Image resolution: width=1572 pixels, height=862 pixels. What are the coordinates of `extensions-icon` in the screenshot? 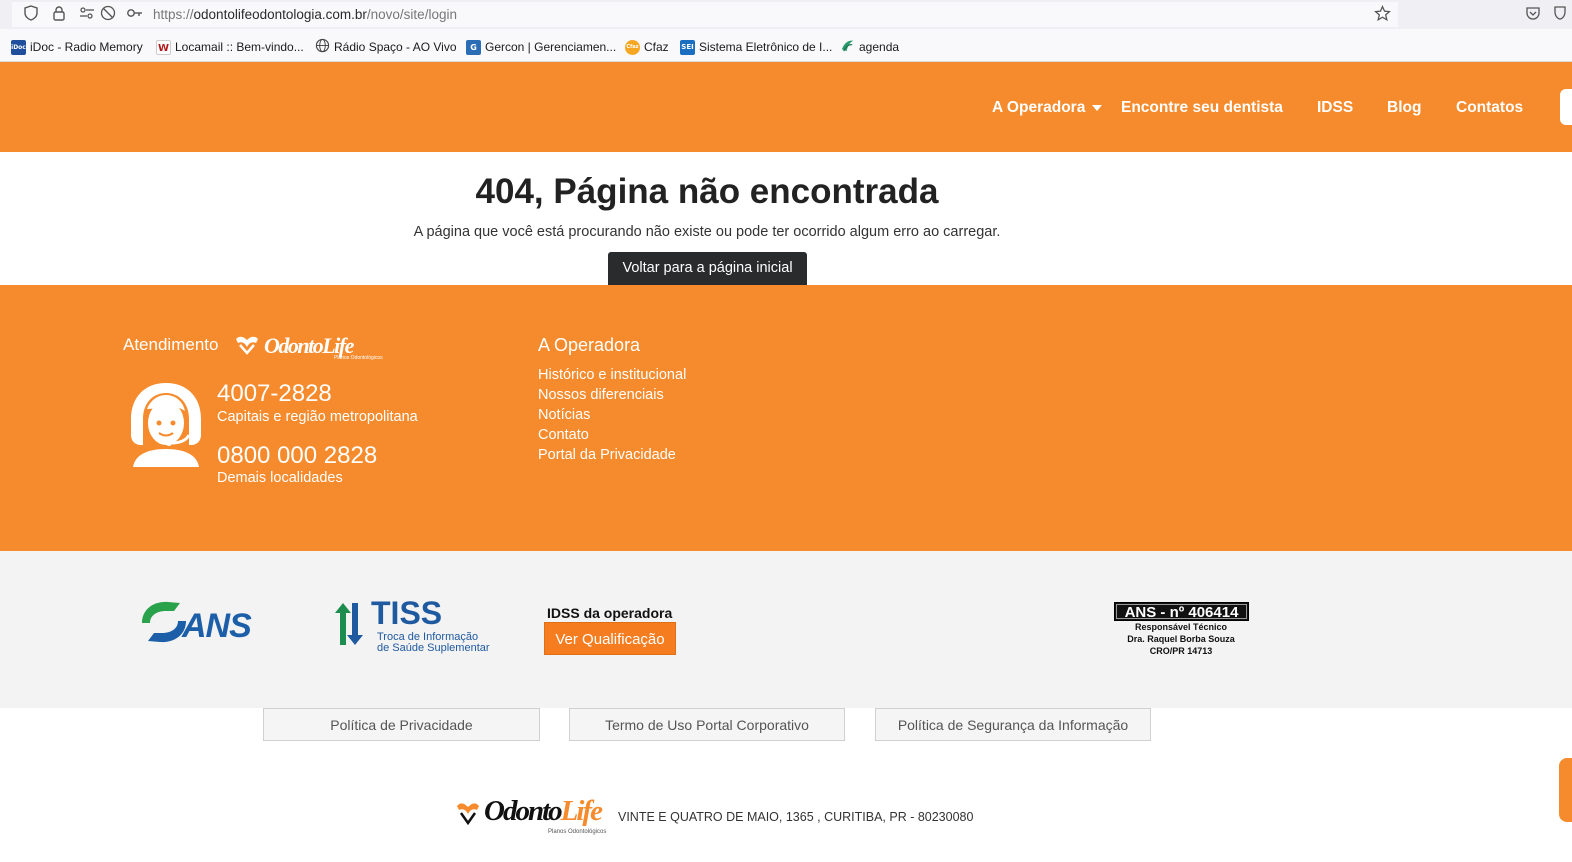 It's located at (1560, 14).